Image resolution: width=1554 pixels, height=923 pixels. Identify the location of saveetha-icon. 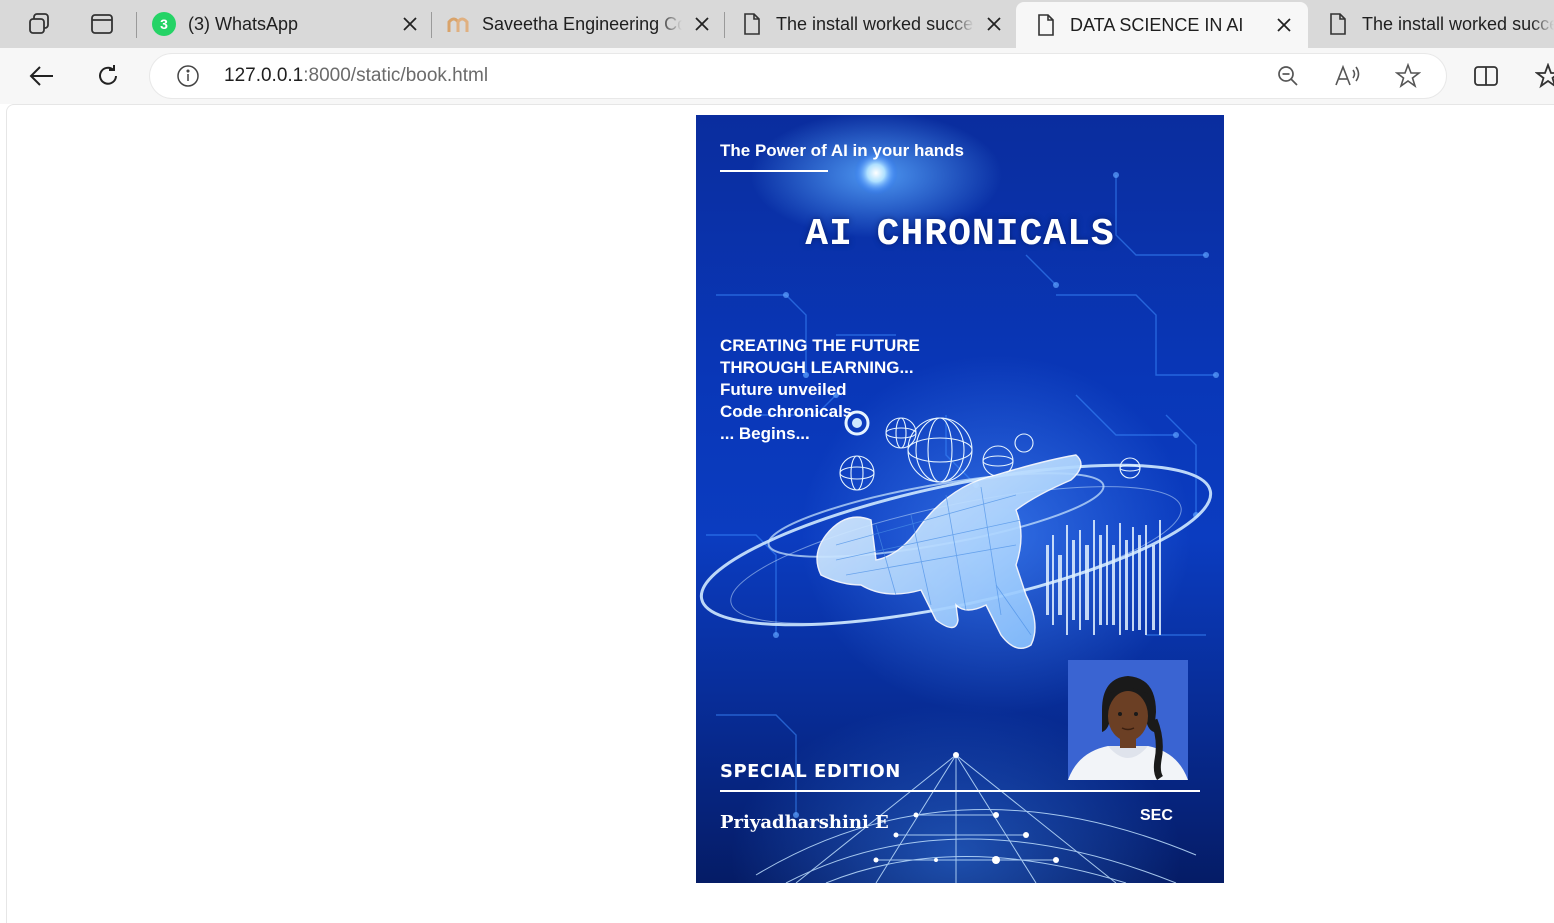
(458, 24).